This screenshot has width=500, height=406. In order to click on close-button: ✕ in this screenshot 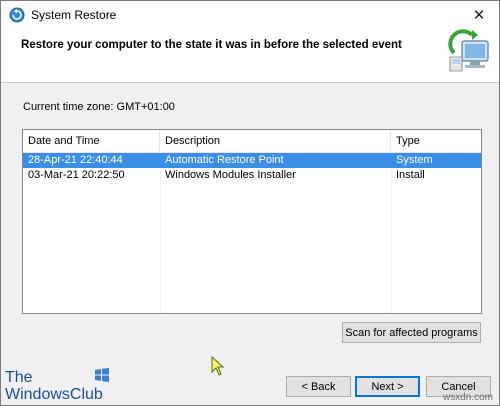, I will do `click(479, 15)`.